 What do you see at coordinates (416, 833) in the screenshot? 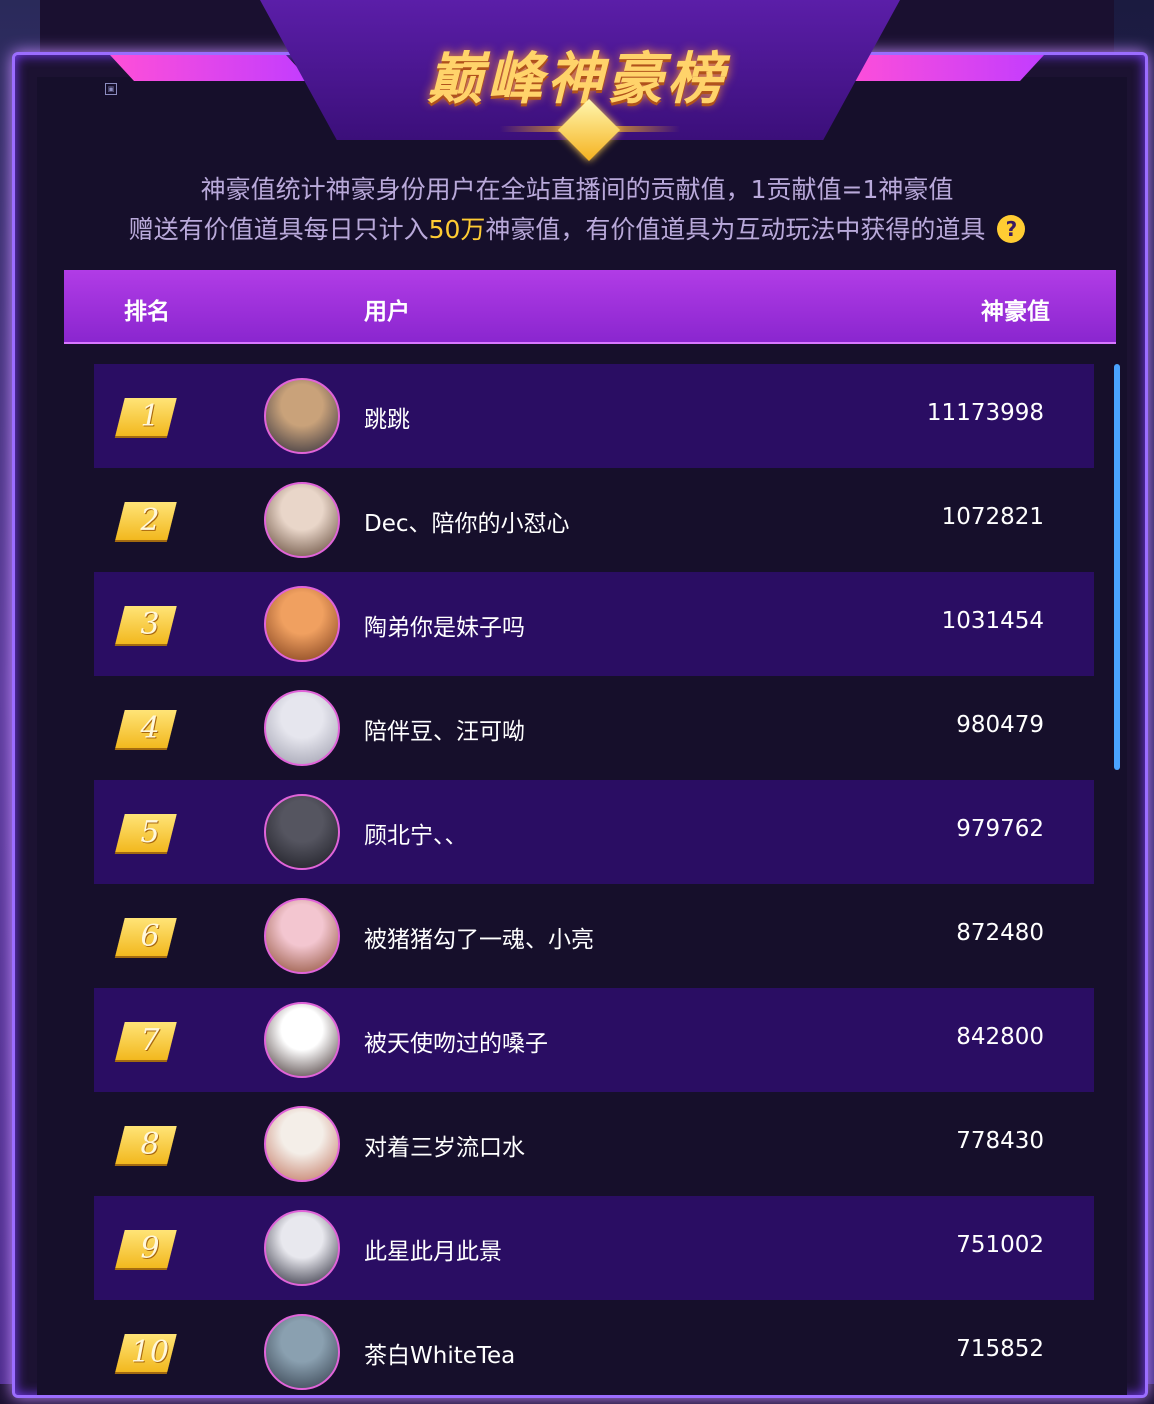
I see `user-name: 顾北宁、、` at bounding box center [416, 833].